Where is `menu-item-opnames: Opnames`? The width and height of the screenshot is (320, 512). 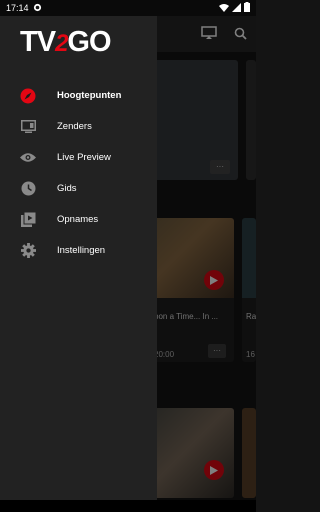 menu-item-opnames: Opnames is located at coordinates (78, 219).